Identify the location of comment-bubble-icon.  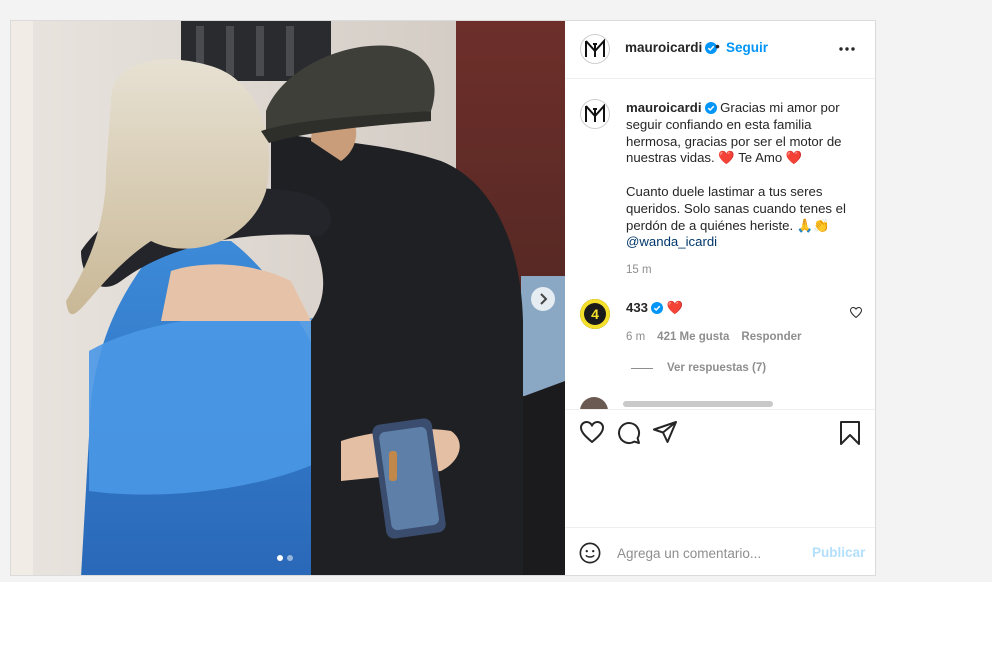
(629, 433).